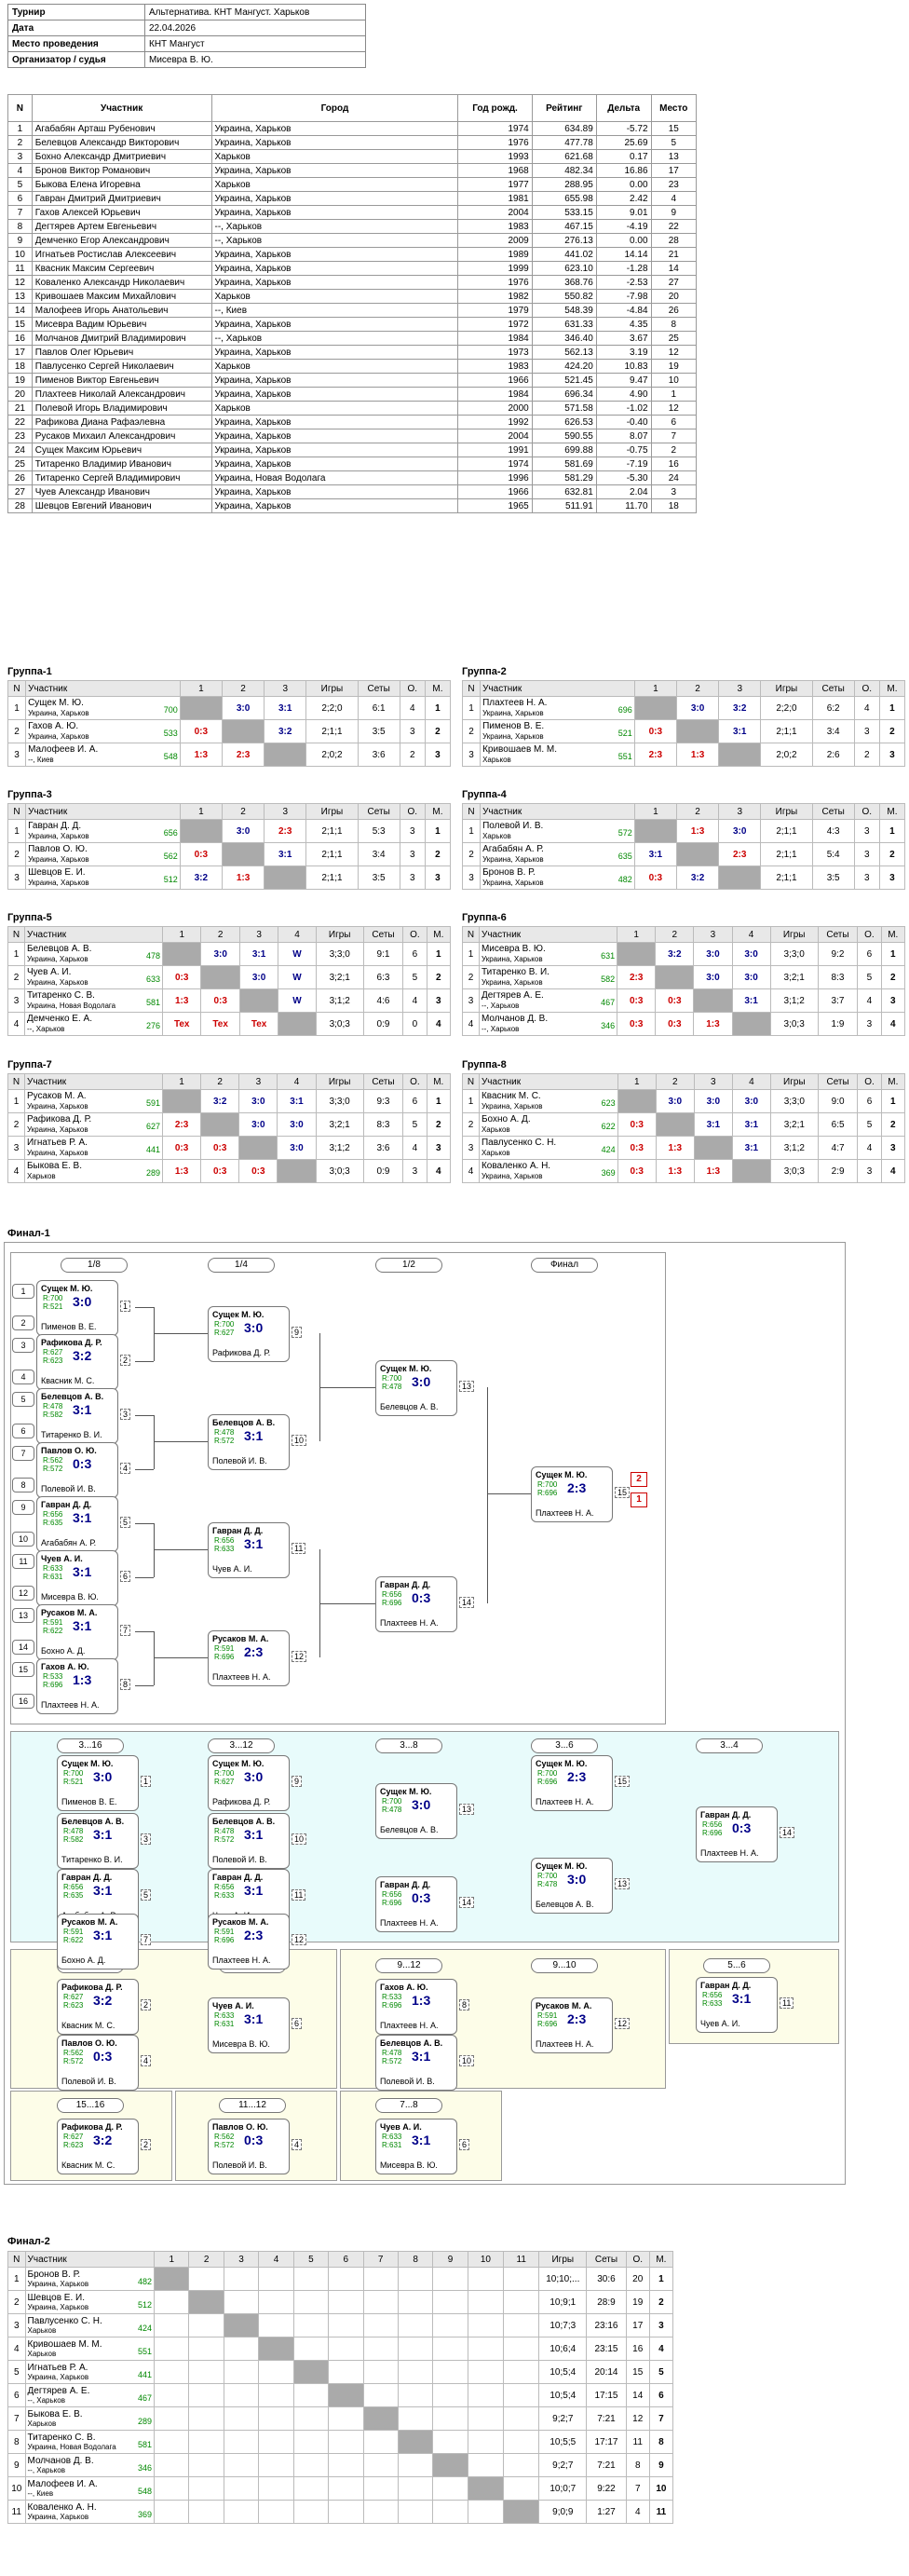 The height and width of the screenshot is (2576, 909). I want to click on result-cell: 2:3, so click(181, 1124).